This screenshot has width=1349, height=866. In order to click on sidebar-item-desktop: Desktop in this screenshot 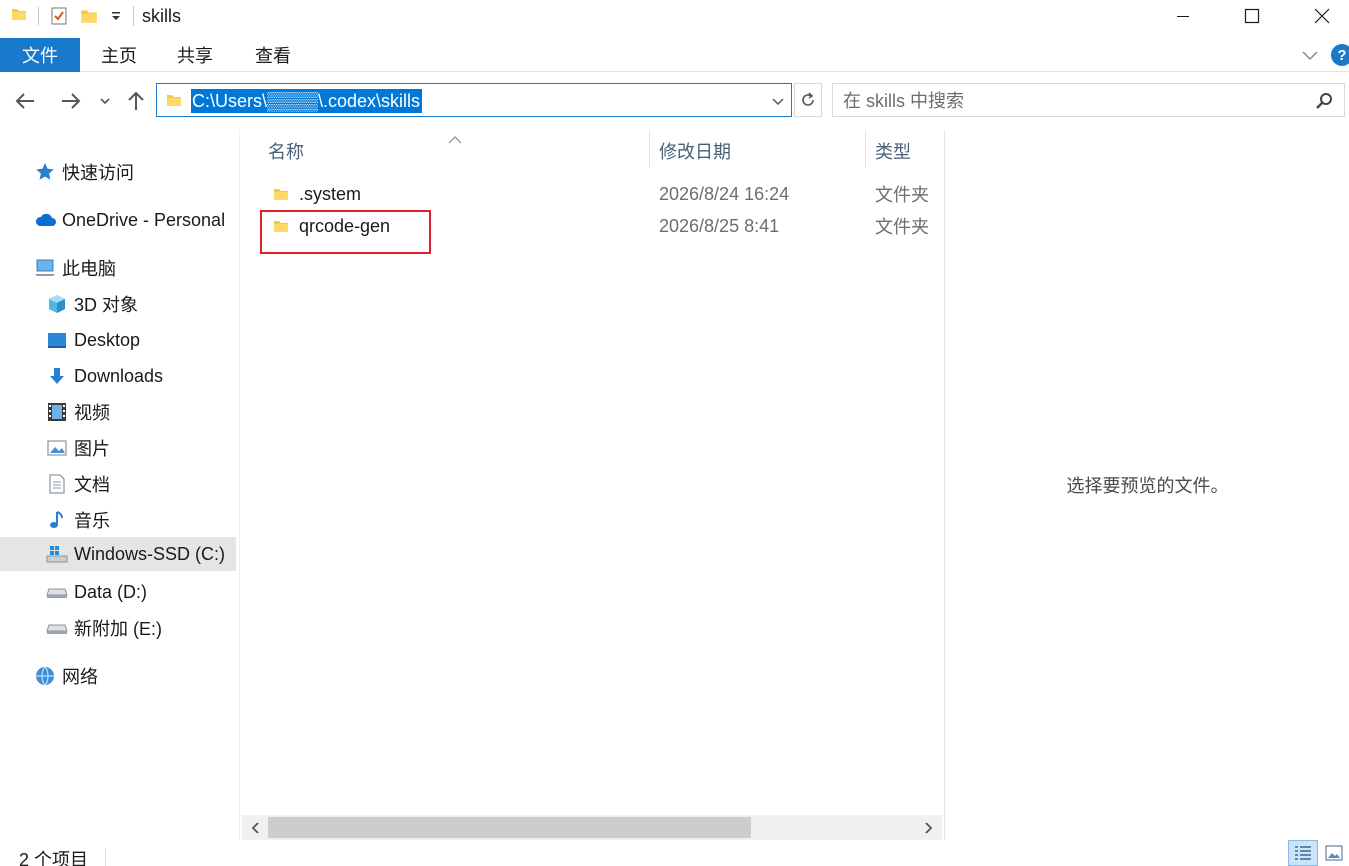, I will do `click(141, 340)`.